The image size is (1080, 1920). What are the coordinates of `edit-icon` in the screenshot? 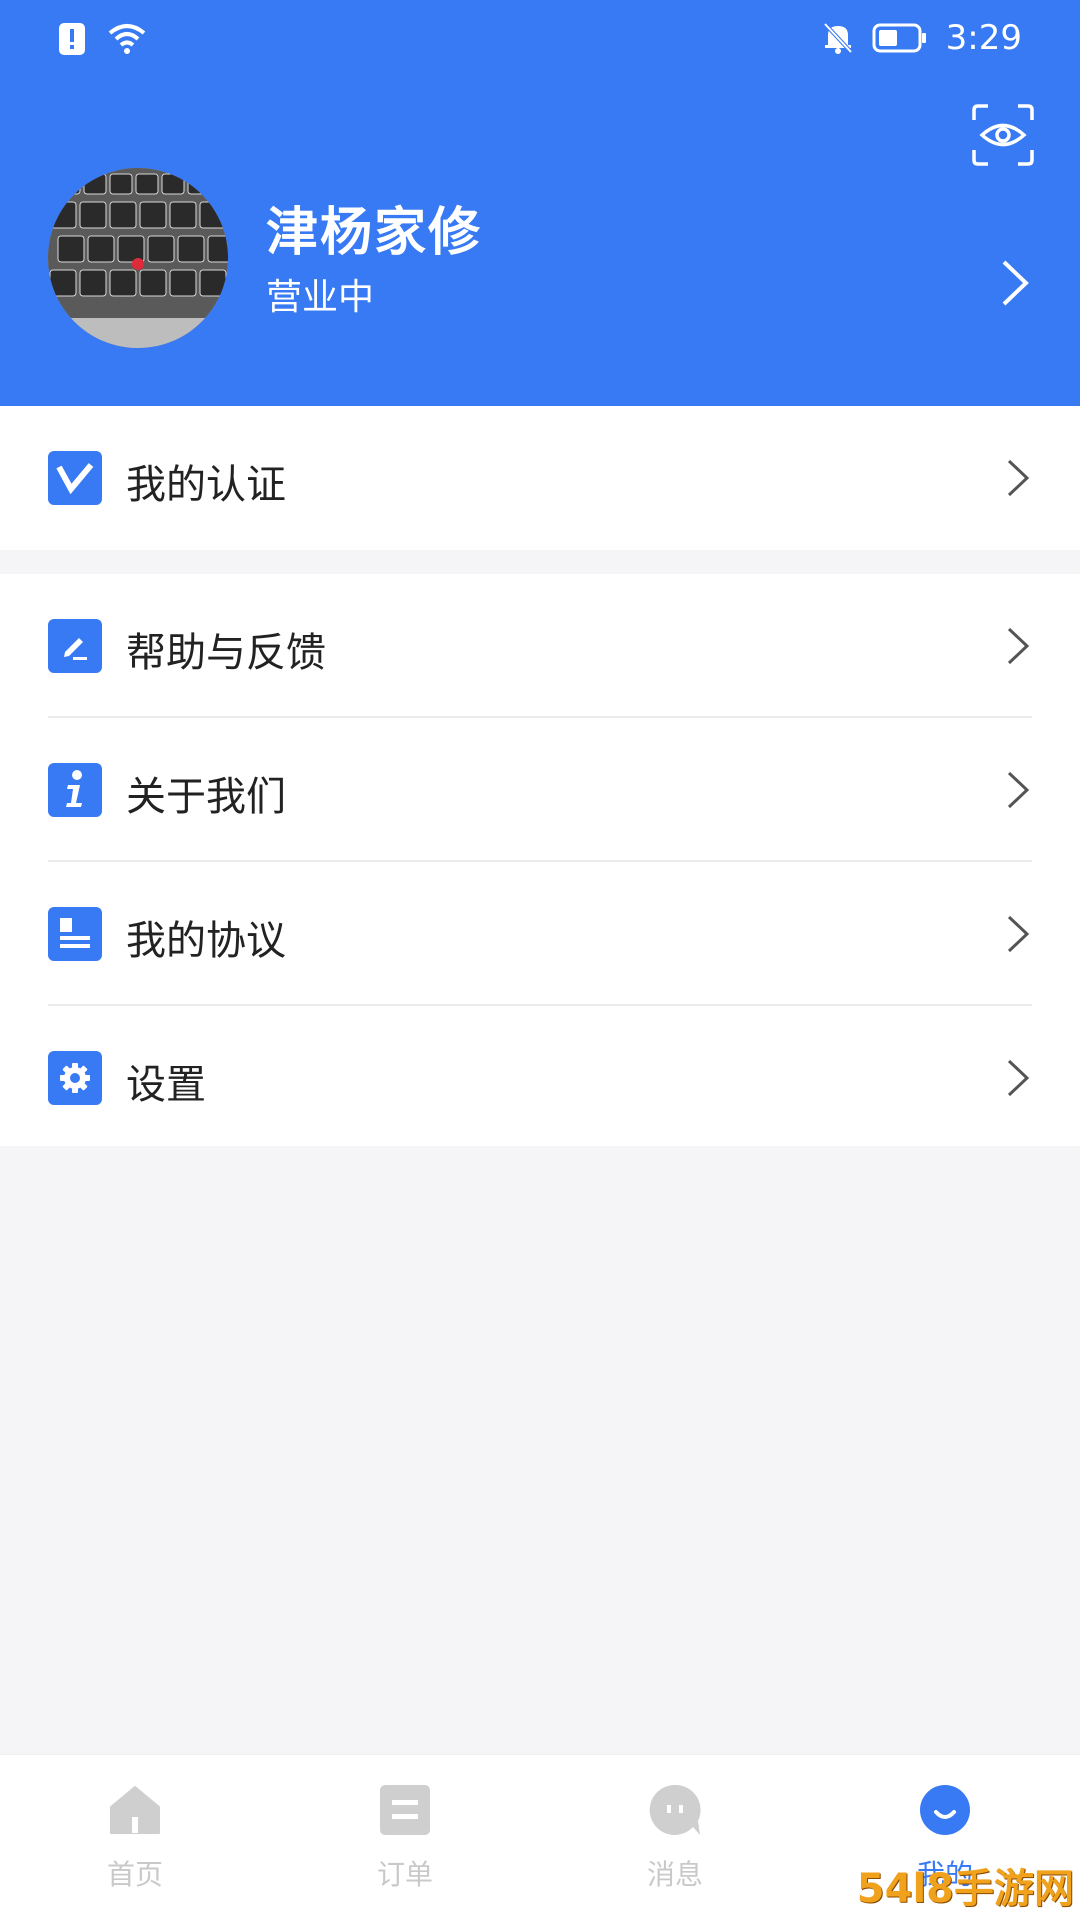 It's located at (75, 646).